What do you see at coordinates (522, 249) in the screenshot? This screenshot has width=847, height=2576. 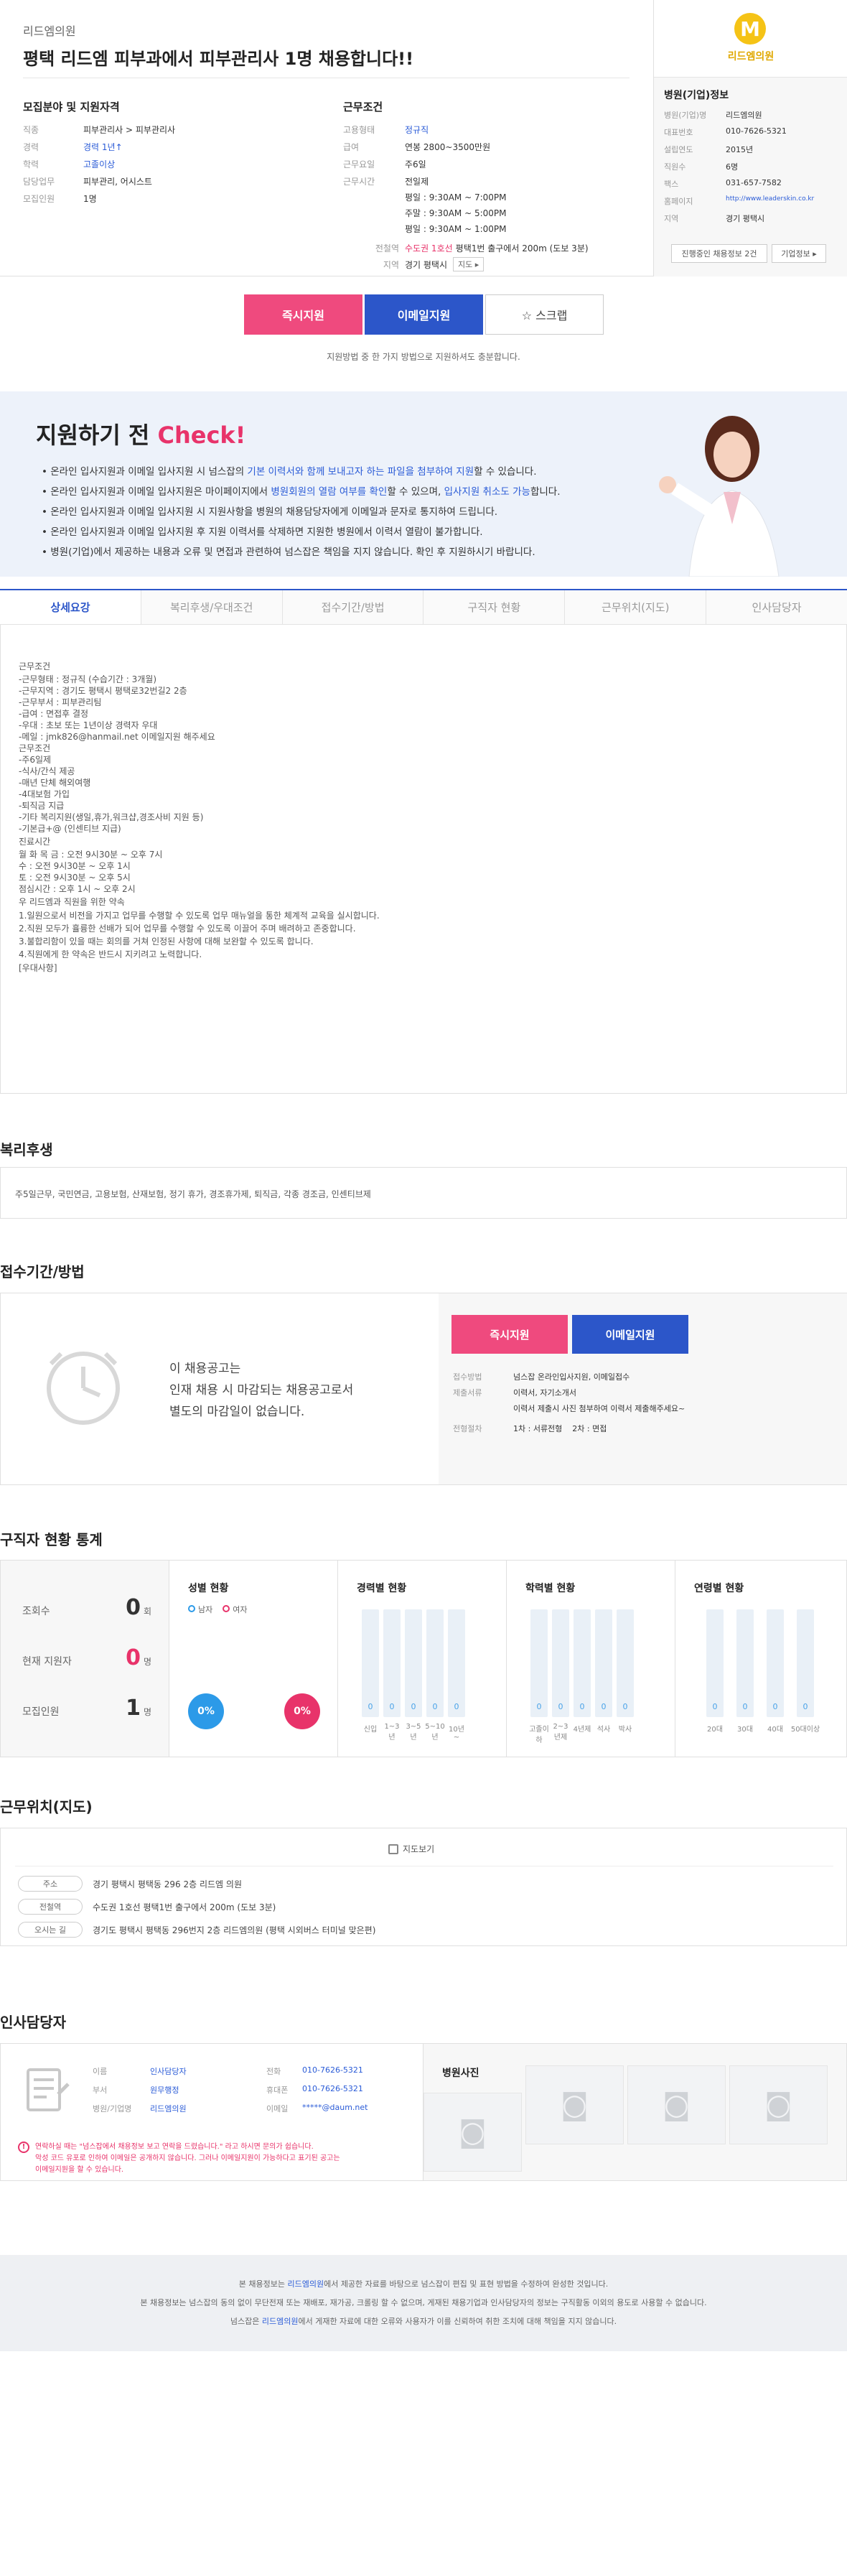 I see `subway-value: 평택1번 출구에서 200m (도보 3분)` at bounding box center [522, 249].